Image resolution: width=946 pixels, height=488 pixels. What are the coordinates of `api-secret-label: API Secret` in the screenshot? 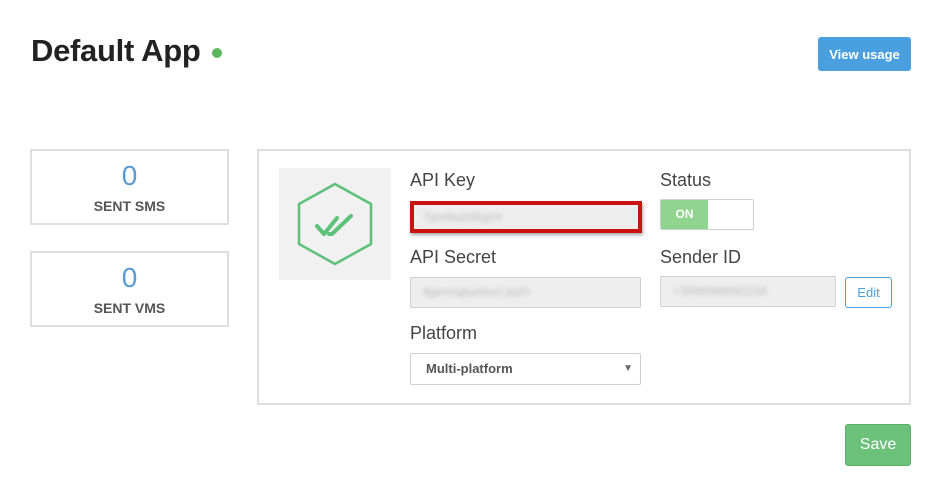 It's located at (453, 257).